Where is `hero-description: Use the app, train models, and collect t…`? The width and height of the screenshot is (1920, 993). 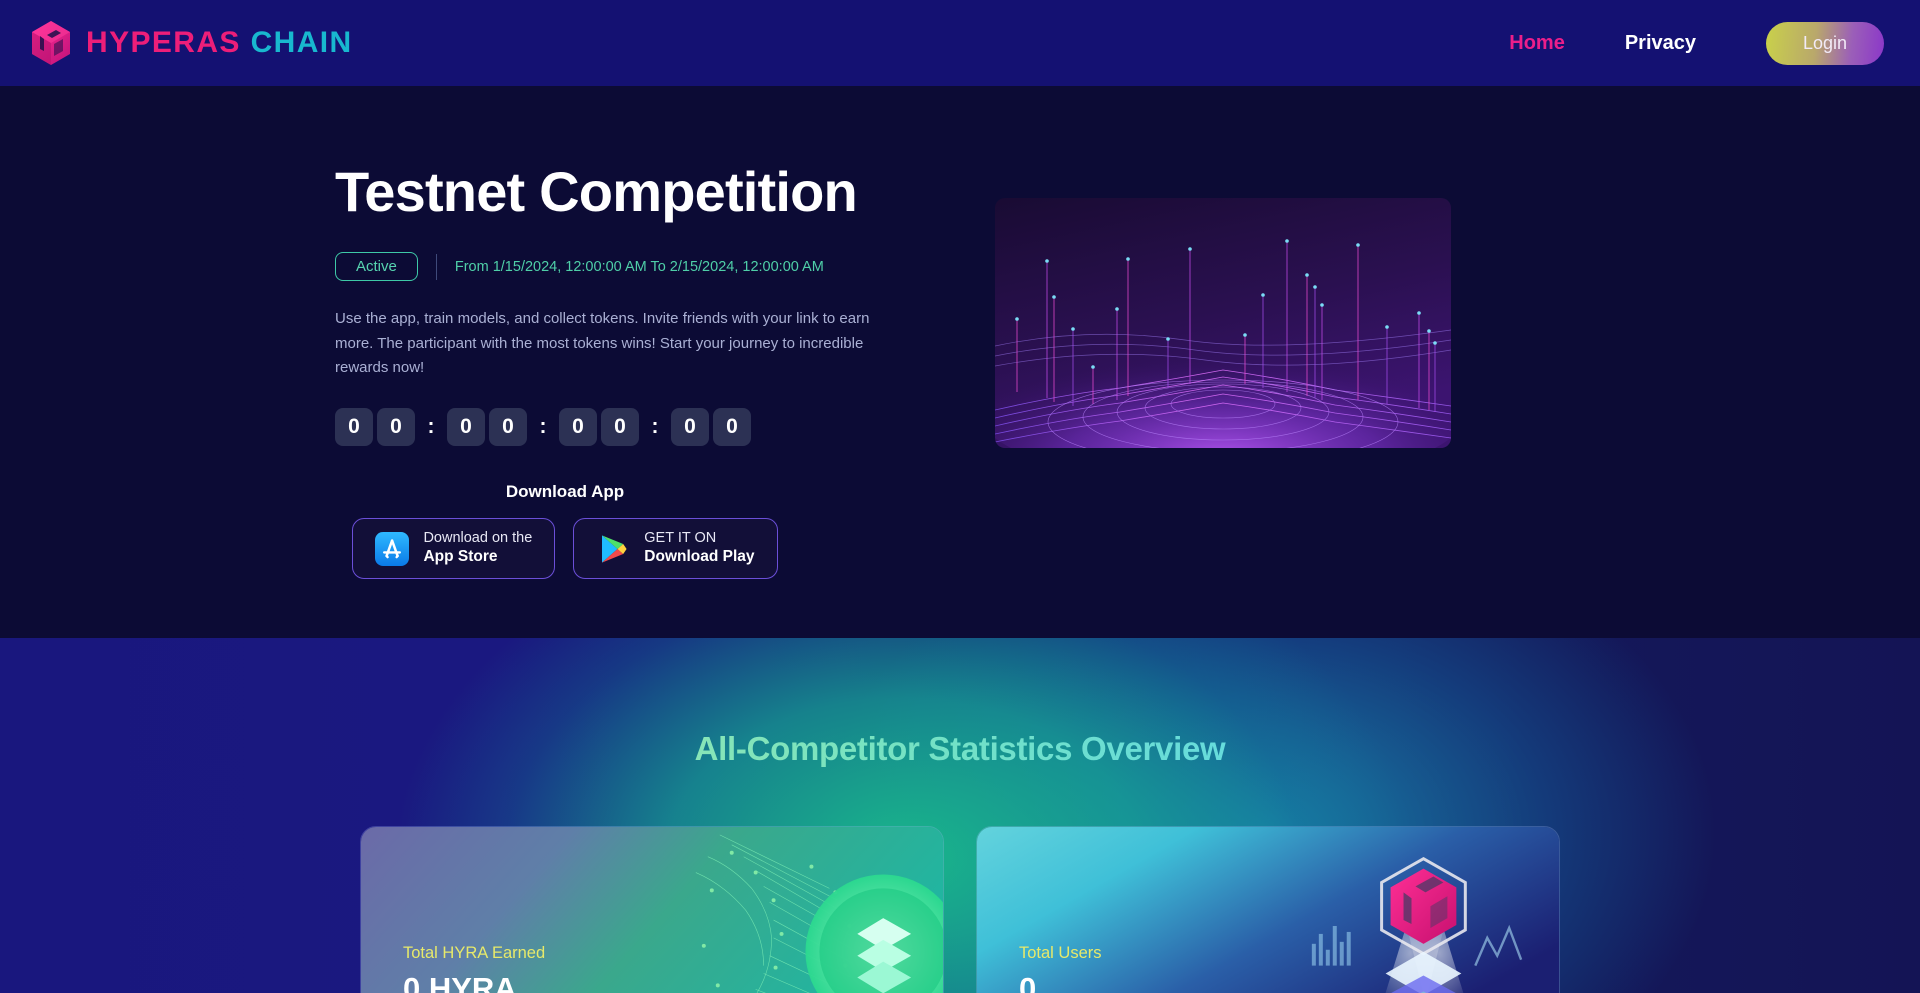 hero-description: Use the app, train models, and collect t… is located at coordinates (602, 343).